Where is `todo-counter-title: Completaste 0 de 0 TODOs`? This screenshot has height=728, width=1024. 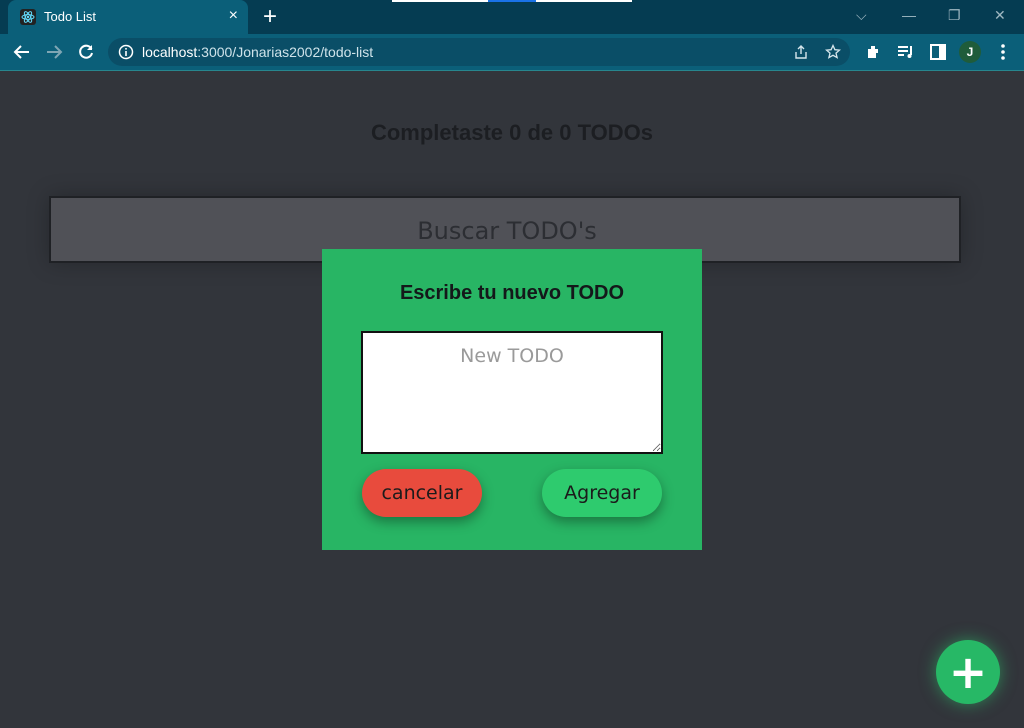 todo-counter-title: Completaste 0 de 0 TODOs is located at coordinates (511, 132).